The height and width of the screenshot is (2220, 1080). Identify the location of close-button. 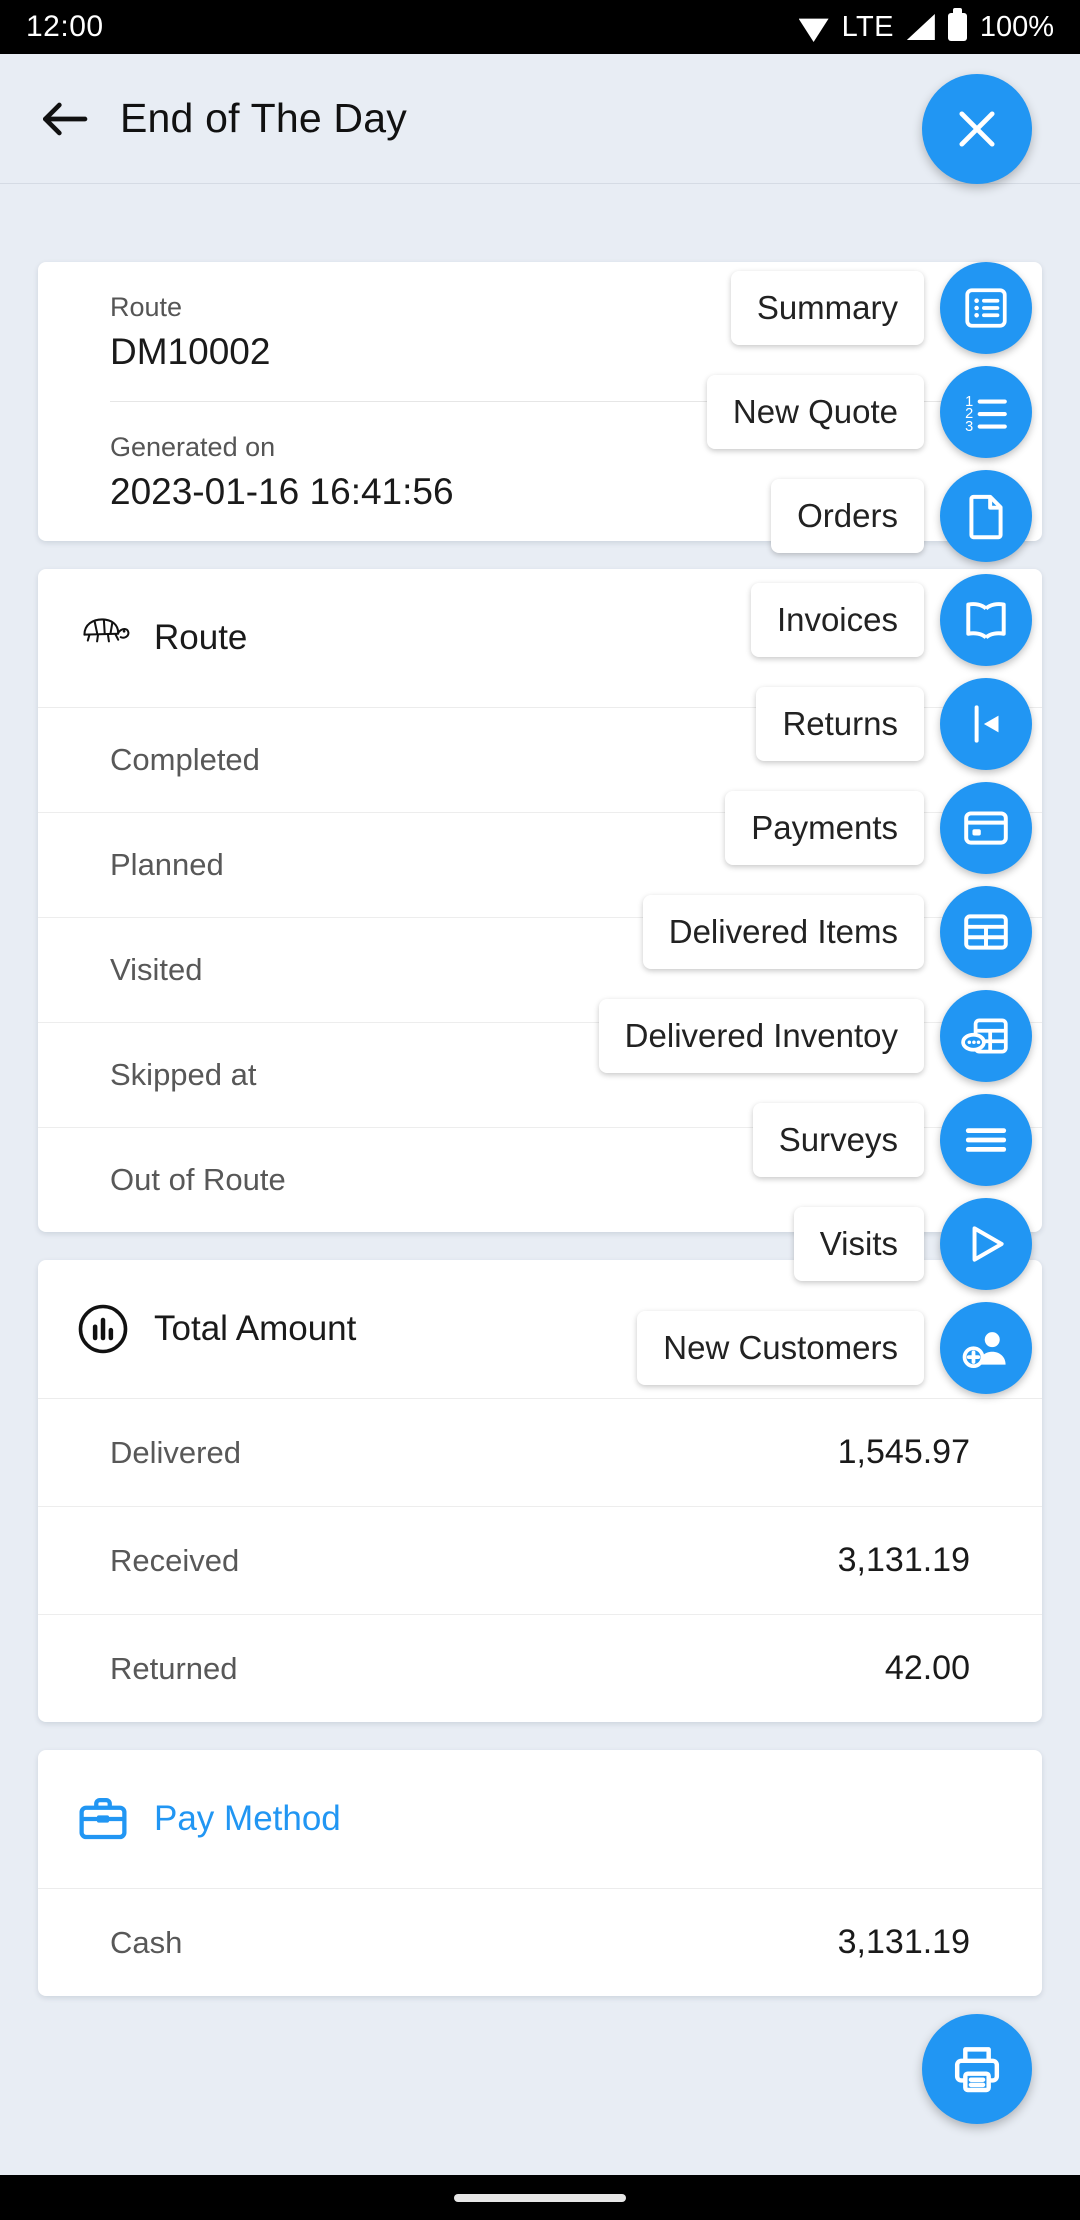
(977, 129).